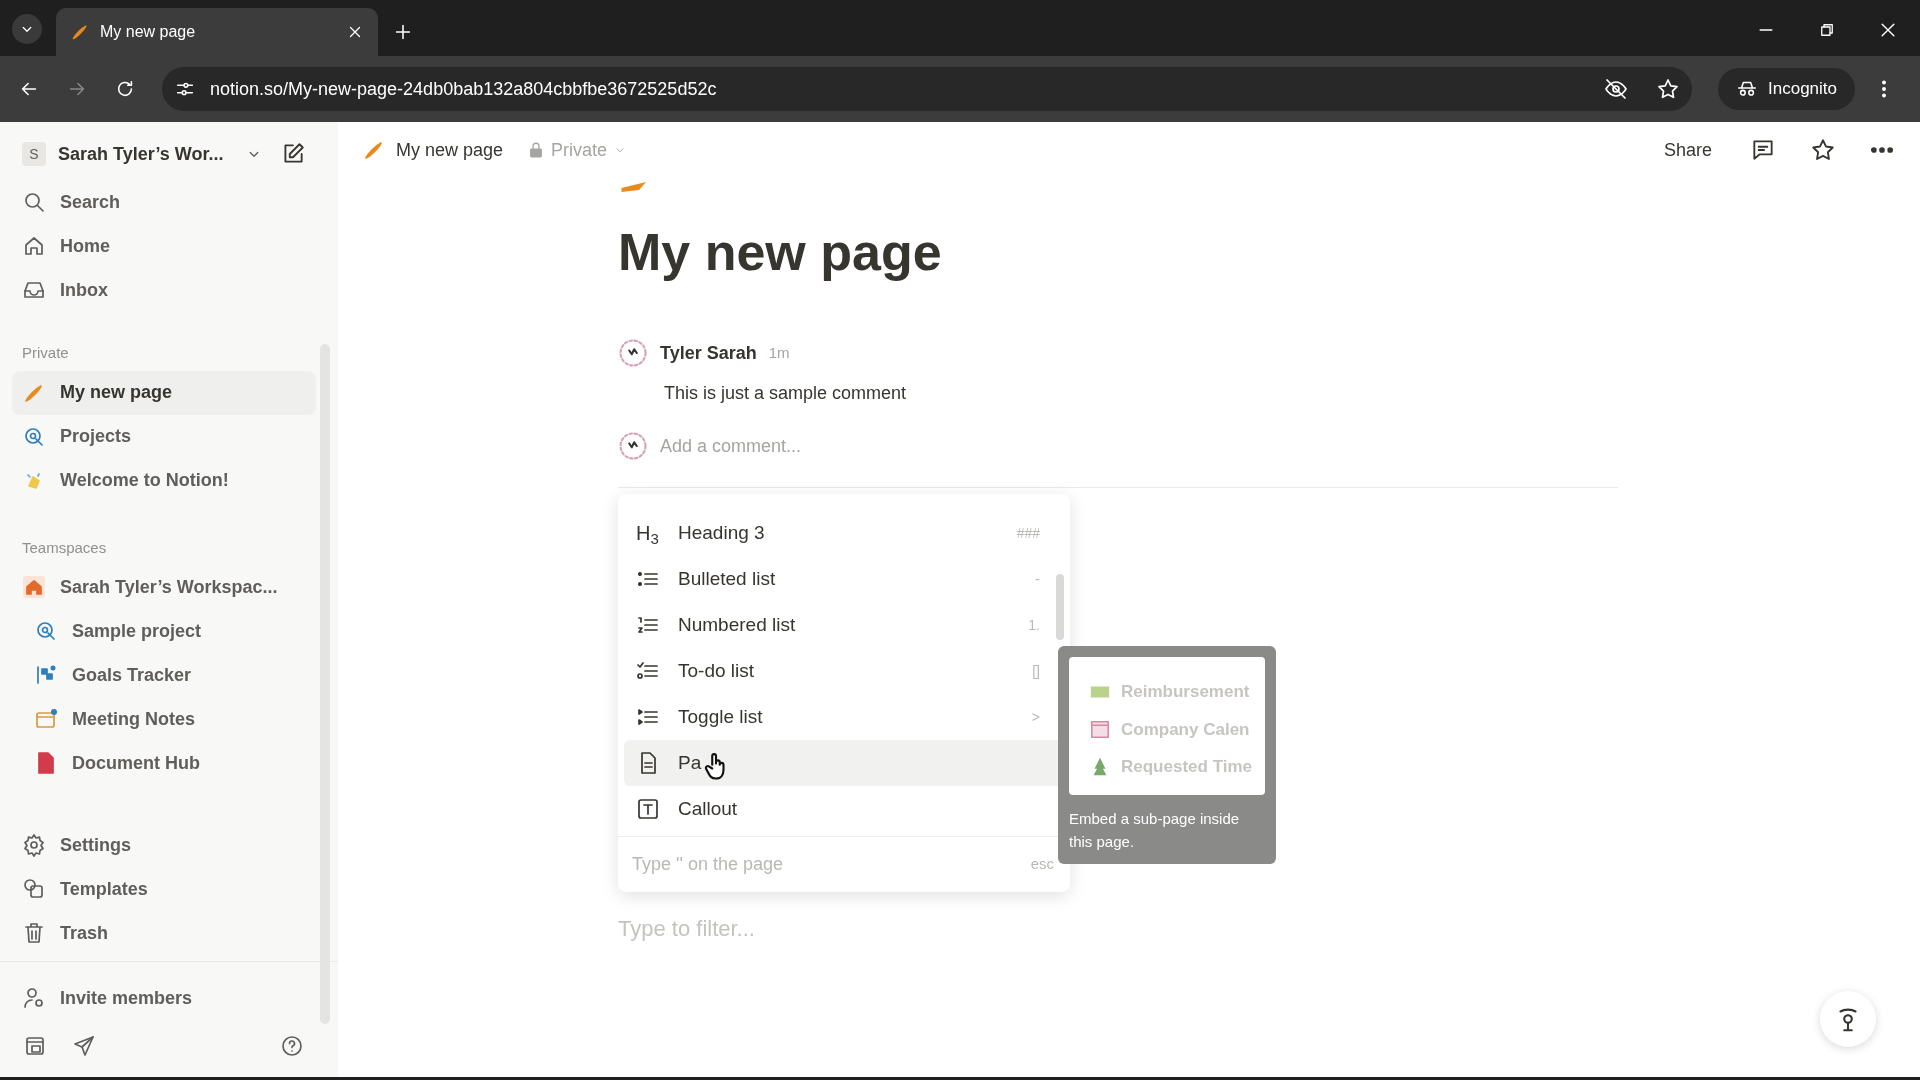 Image resolution: width=1920 pixels, height=1080 pixels. Describe the element at coordinates (1616, 89) in the screenshot. I see `eye-off-icon` at that location.